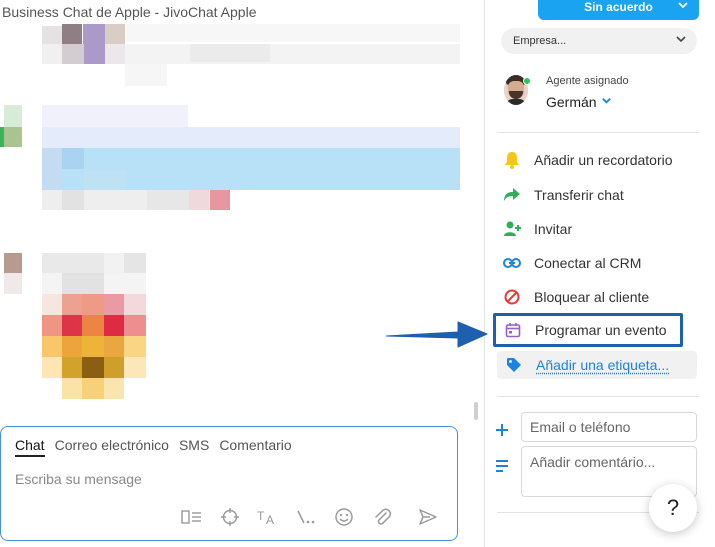 The height and width of the screenshot is (547, 715). What do you see at coordinates (270, 519) in the screenshot?
I see `svg-text: A` at bounding box center [270, 519].